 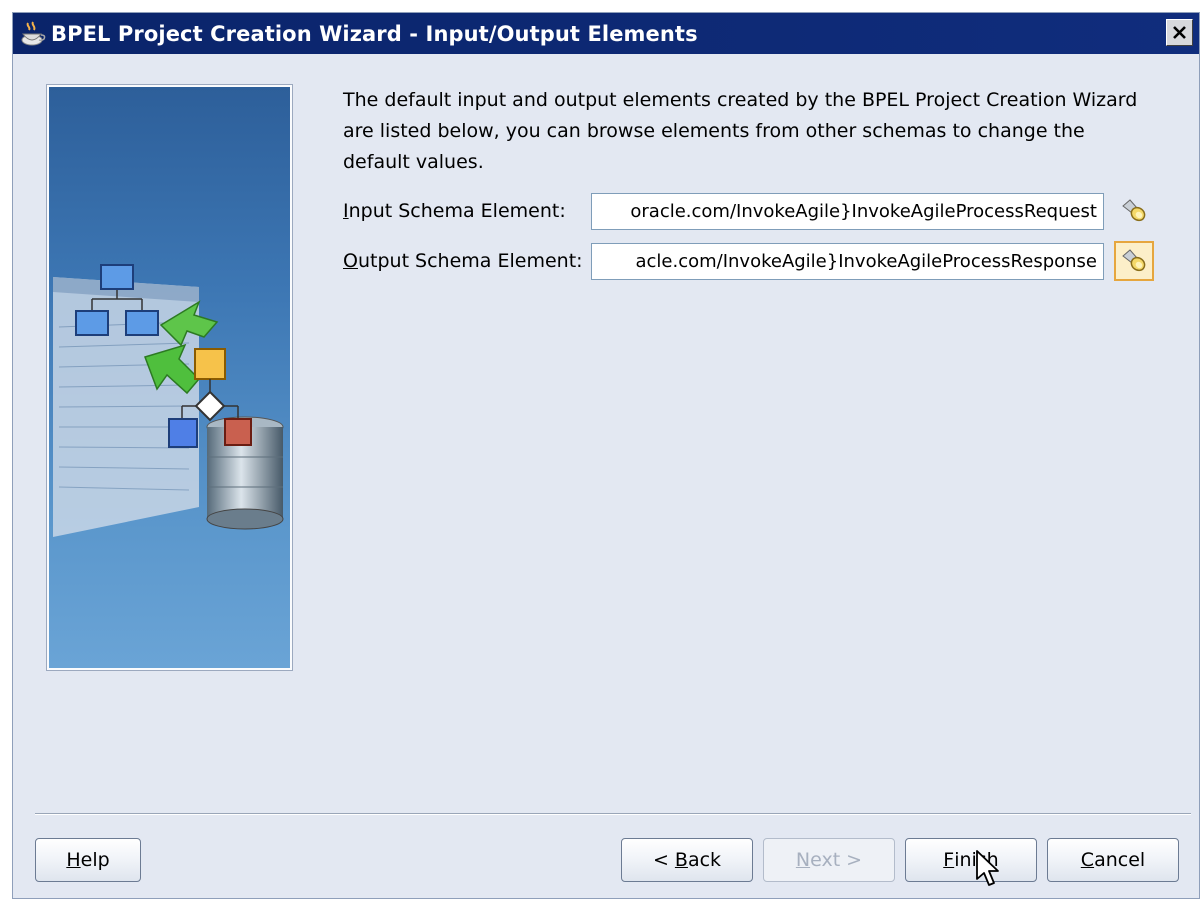 What do you see at coordinates (971, 860) in the screenshot?
I see `finish-button: Finish` at bounding box center [971, 860].